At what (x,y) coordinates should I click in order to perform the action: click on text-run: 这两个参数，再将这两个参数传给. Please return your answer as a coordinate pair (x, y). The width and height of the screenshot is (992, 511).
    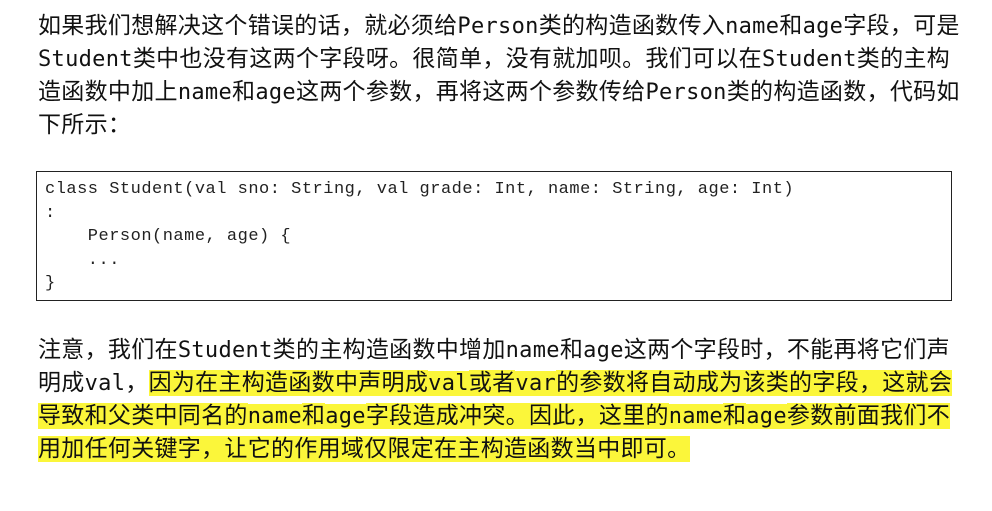
    Looking at the image, I should click on (470, 92).